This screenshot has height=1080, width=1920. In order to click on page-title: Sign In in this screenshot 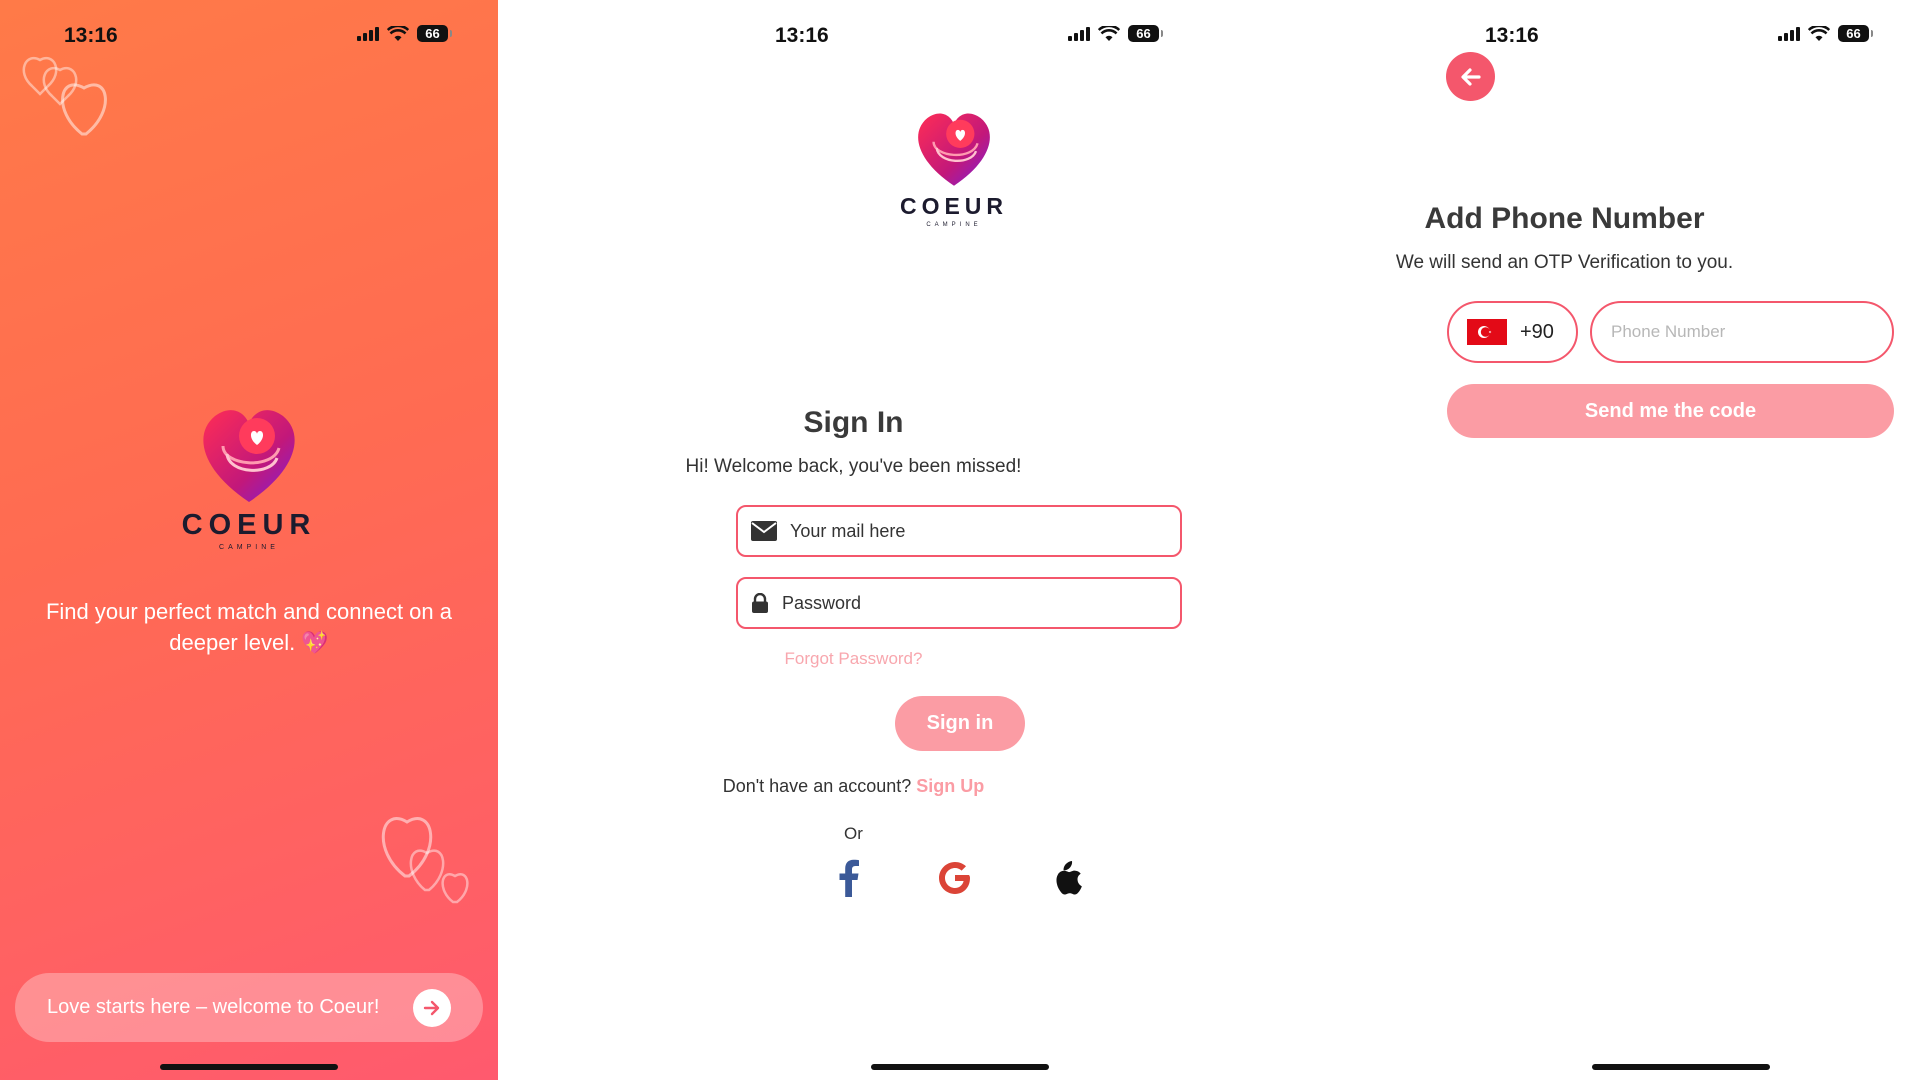, I will do `click(853, 422)`.